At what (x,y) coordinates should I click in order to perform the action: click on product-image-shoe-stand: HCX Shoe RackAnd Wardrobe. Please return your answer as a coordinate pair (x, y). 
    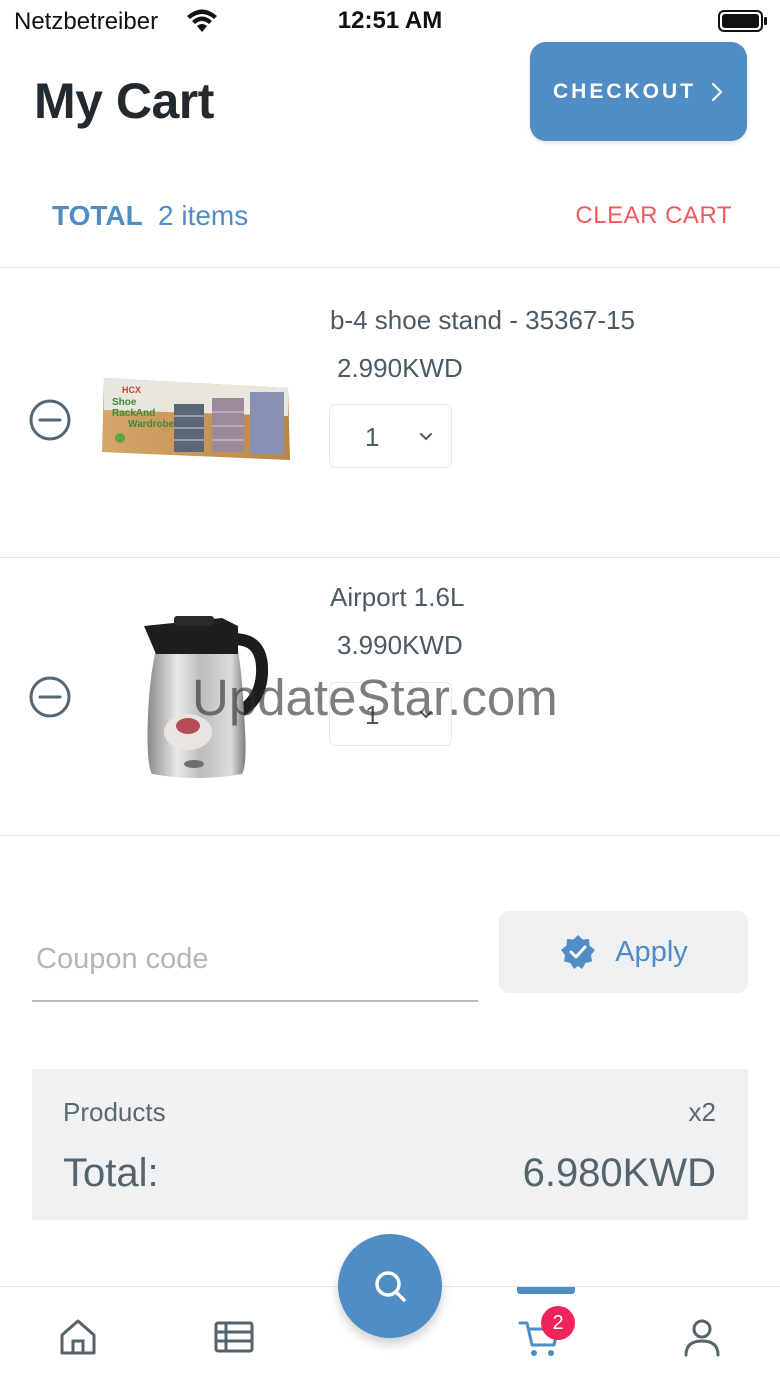
    Looking at the image, I should click on (196, 419).